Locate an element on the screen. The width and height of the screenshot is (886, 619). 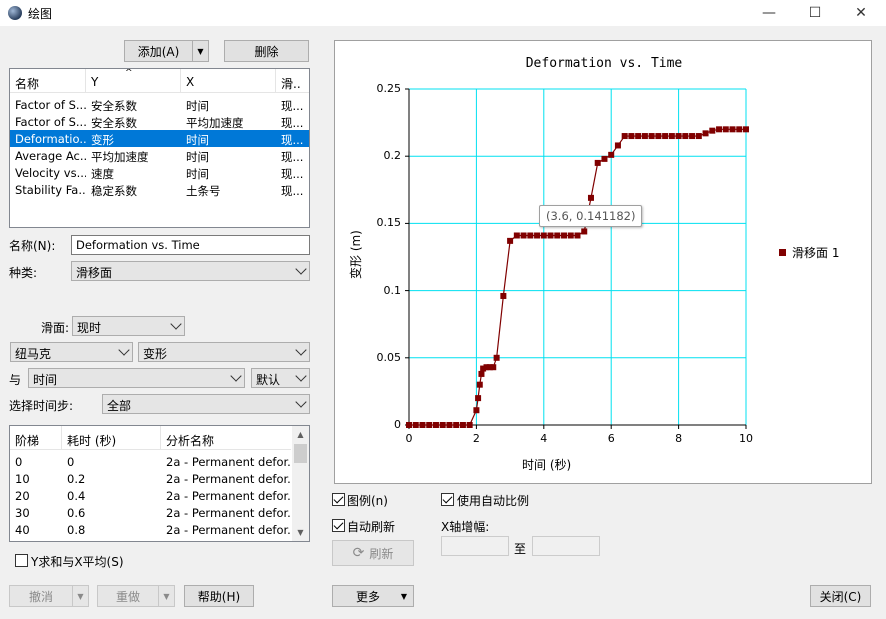
x-mode-select: 默认 is located at coordinates (280, 378).